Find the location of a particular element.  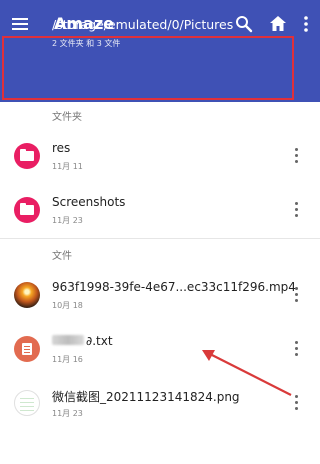

folder-row: Screenshots 11月 23 is located at coordinates (160, 211).